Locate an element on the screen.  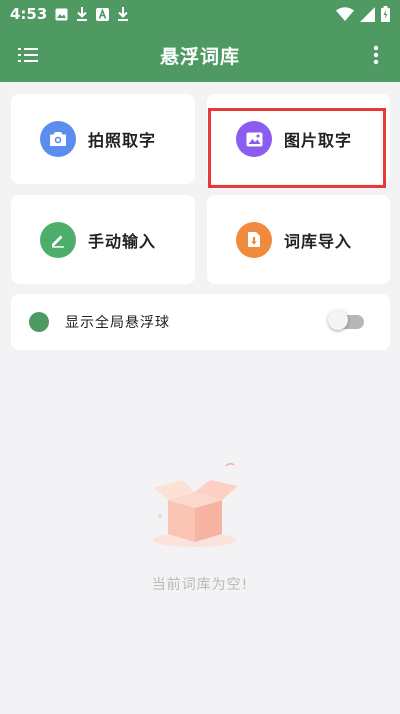
status-bar: 4:53 is located at coordinates (200, 14).